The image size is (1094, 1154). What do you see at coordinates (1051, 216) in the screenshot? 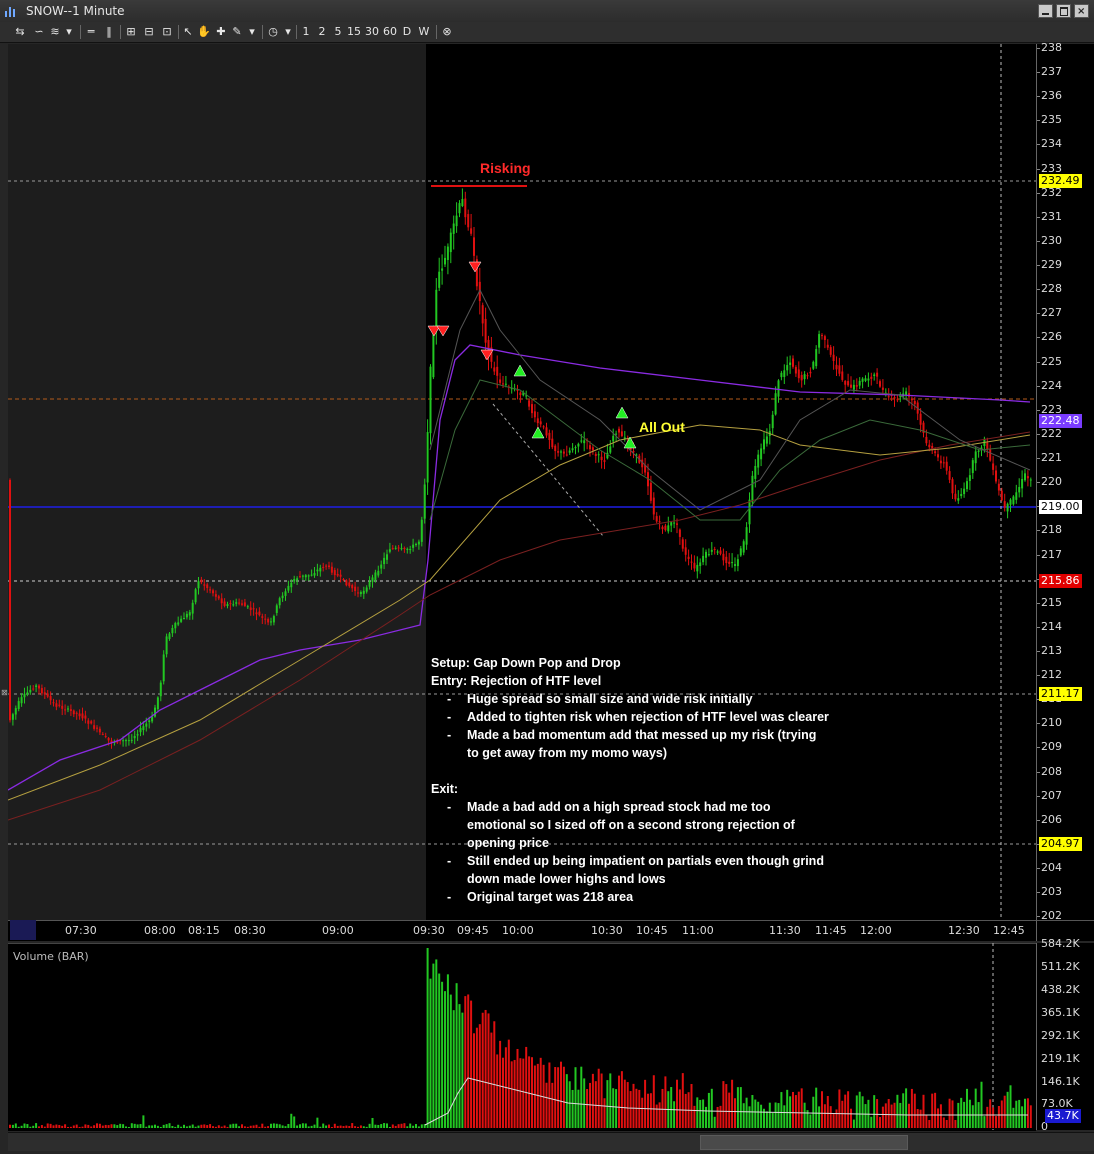
I see `price-tick: 231` at bounding box center [1051, 216].